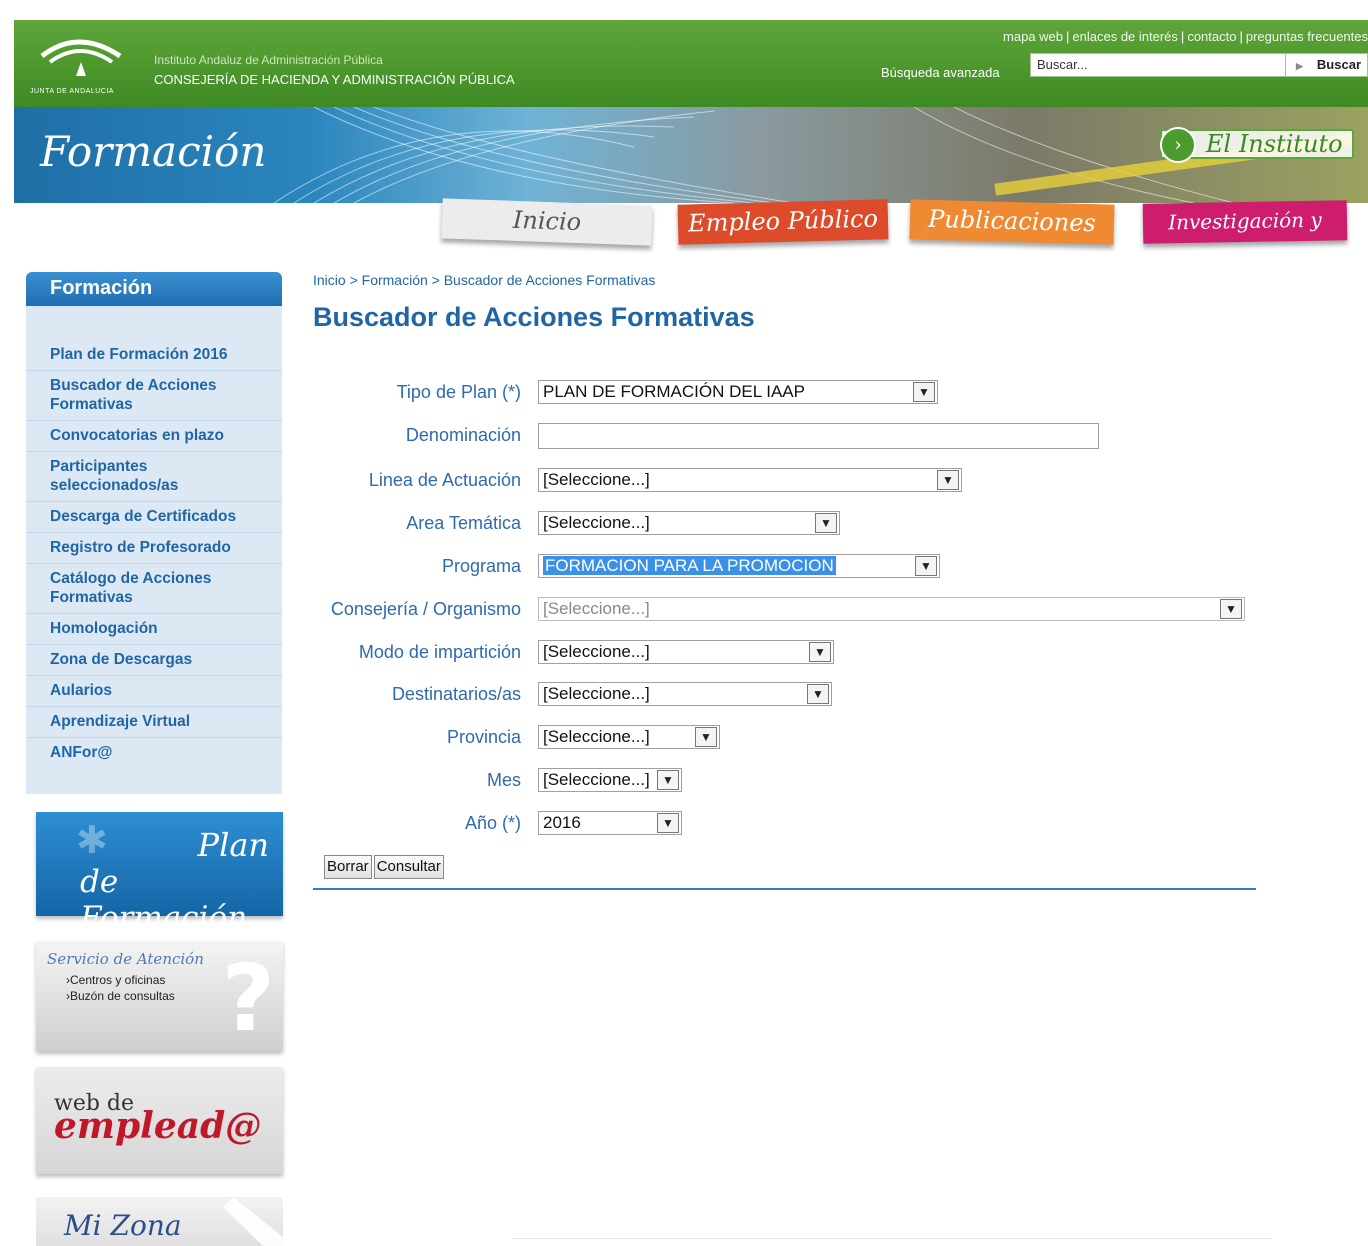 This screenshot has height=1246, width=1368. I want to click on borrar-button: Borrar, so click(348, 867).